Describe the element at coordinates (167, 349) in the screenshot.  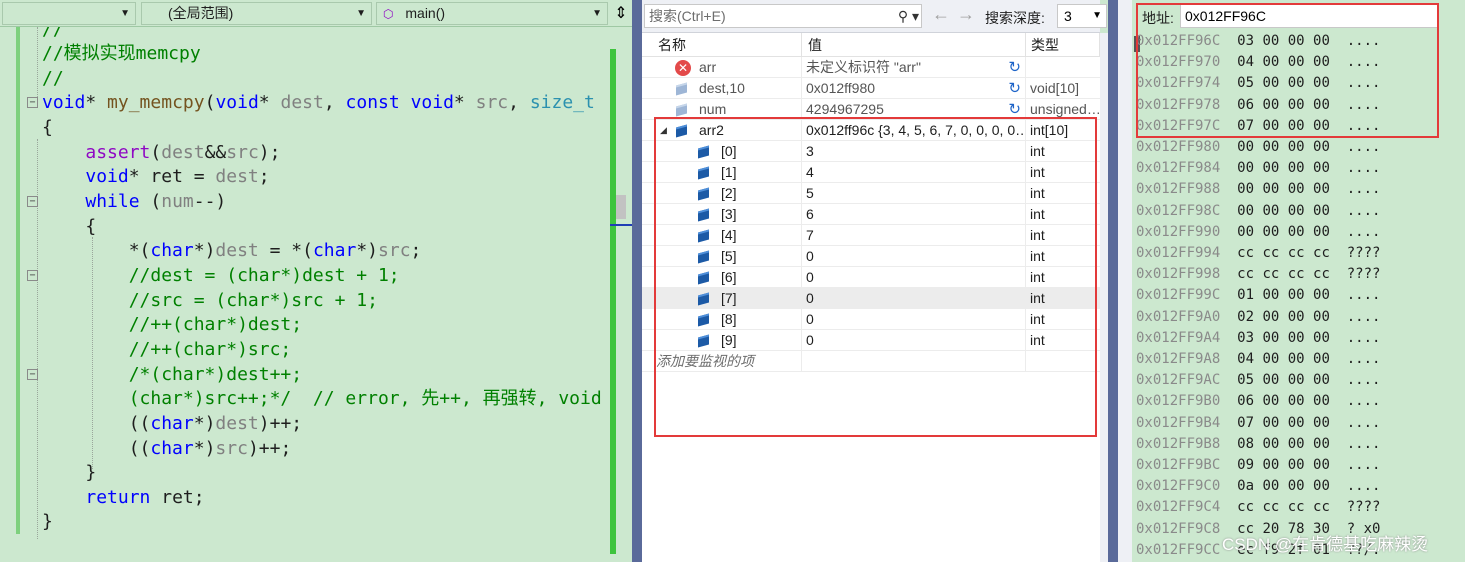
I see `code-line: //++(char*)src;` at that location.